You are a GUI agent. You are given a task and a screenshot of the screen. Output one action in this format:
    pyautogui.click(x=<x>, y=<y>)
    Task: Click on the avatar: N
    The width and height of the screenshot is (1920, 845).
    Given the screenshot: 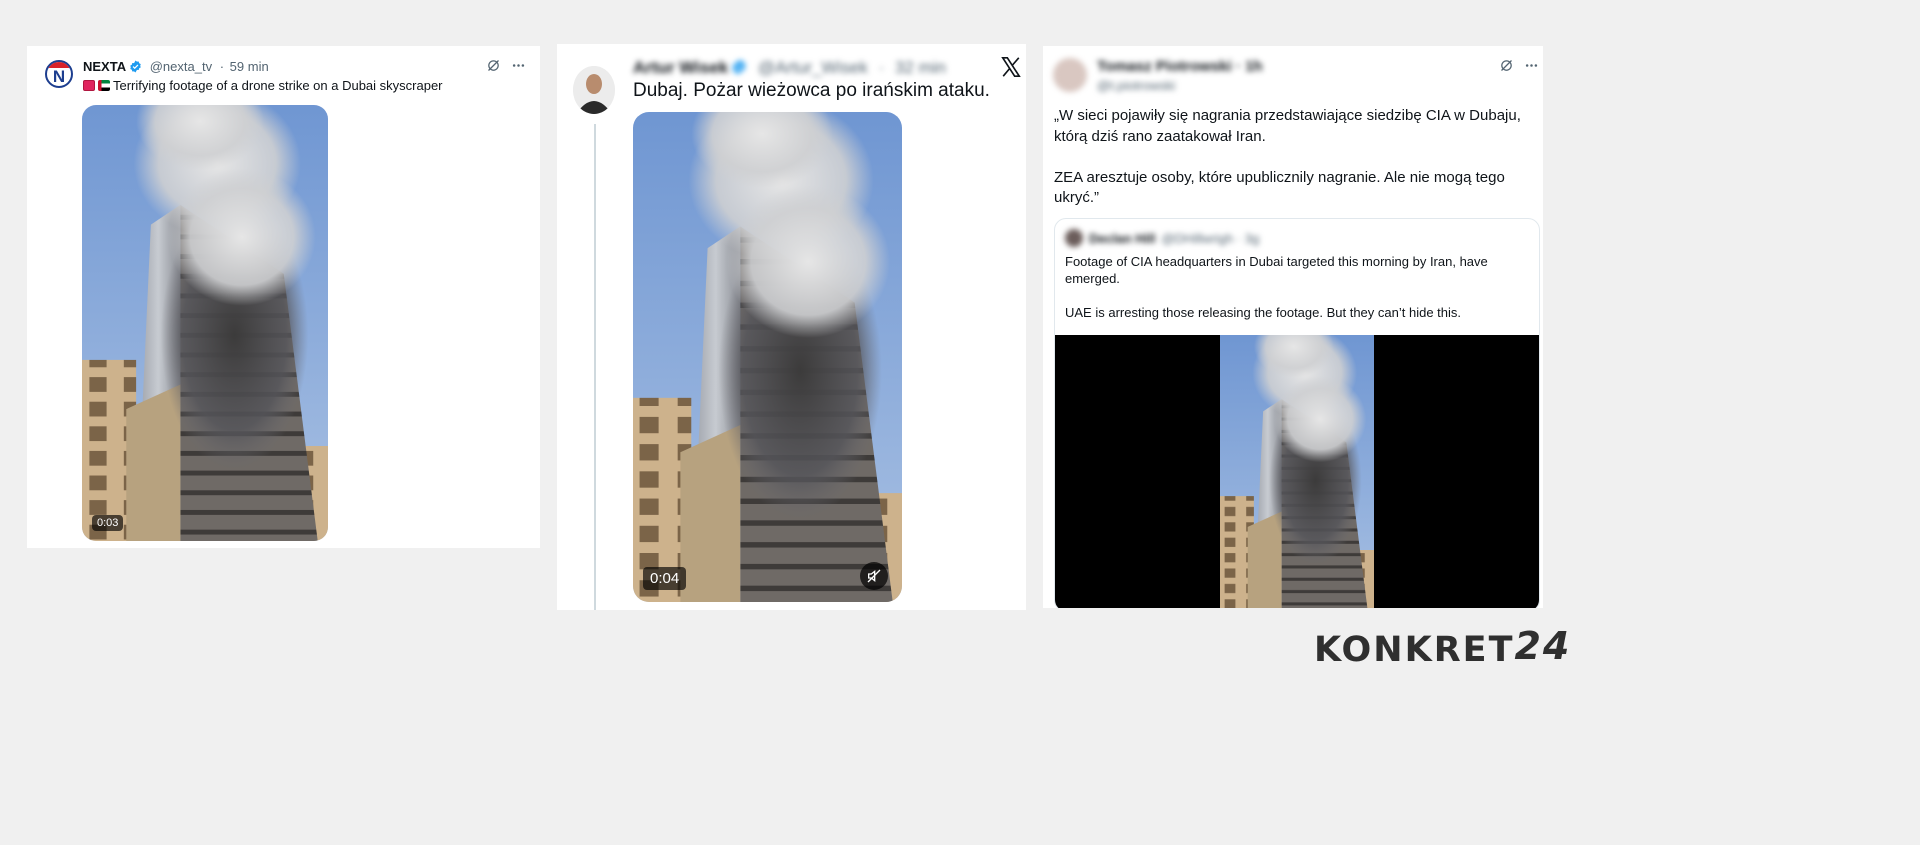 What is the action you would take?
    pyautogui.click(x=59, y=74)
    